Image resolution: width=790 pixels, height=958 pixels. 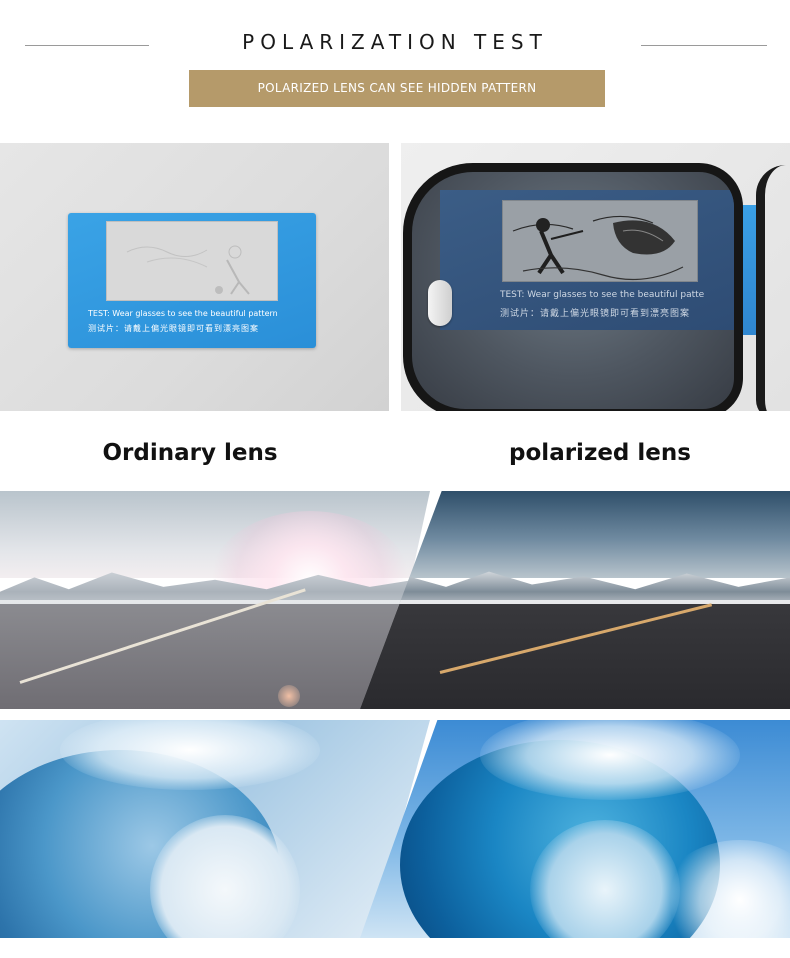 What do you see at coordinates (595, 314) in the screenshot?
I see `card-text-chinese-lens: 测试片：请戴上偏光眼镜即可看到漂亮图案` at bounding box center [595, 314].